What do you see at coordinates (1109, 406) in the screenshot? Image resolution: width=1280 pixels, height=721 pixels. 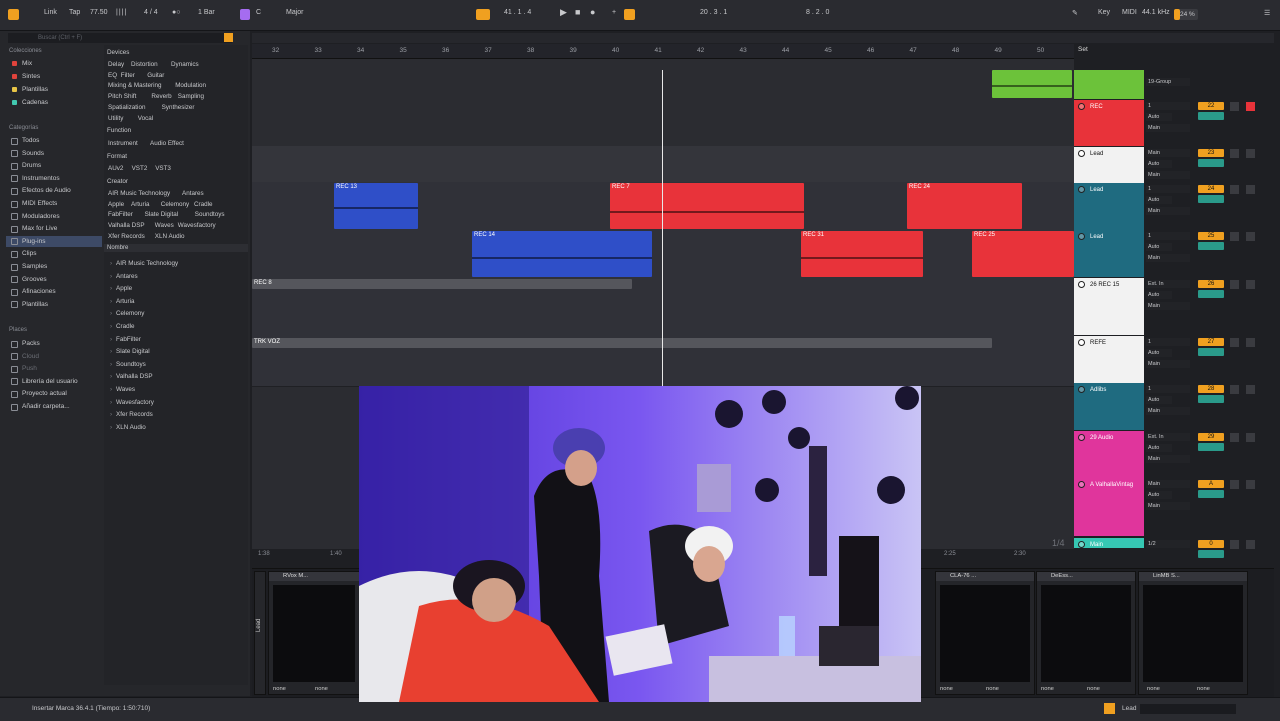 I see `track-header: Adlibs` at bounding box center [1109, 406].